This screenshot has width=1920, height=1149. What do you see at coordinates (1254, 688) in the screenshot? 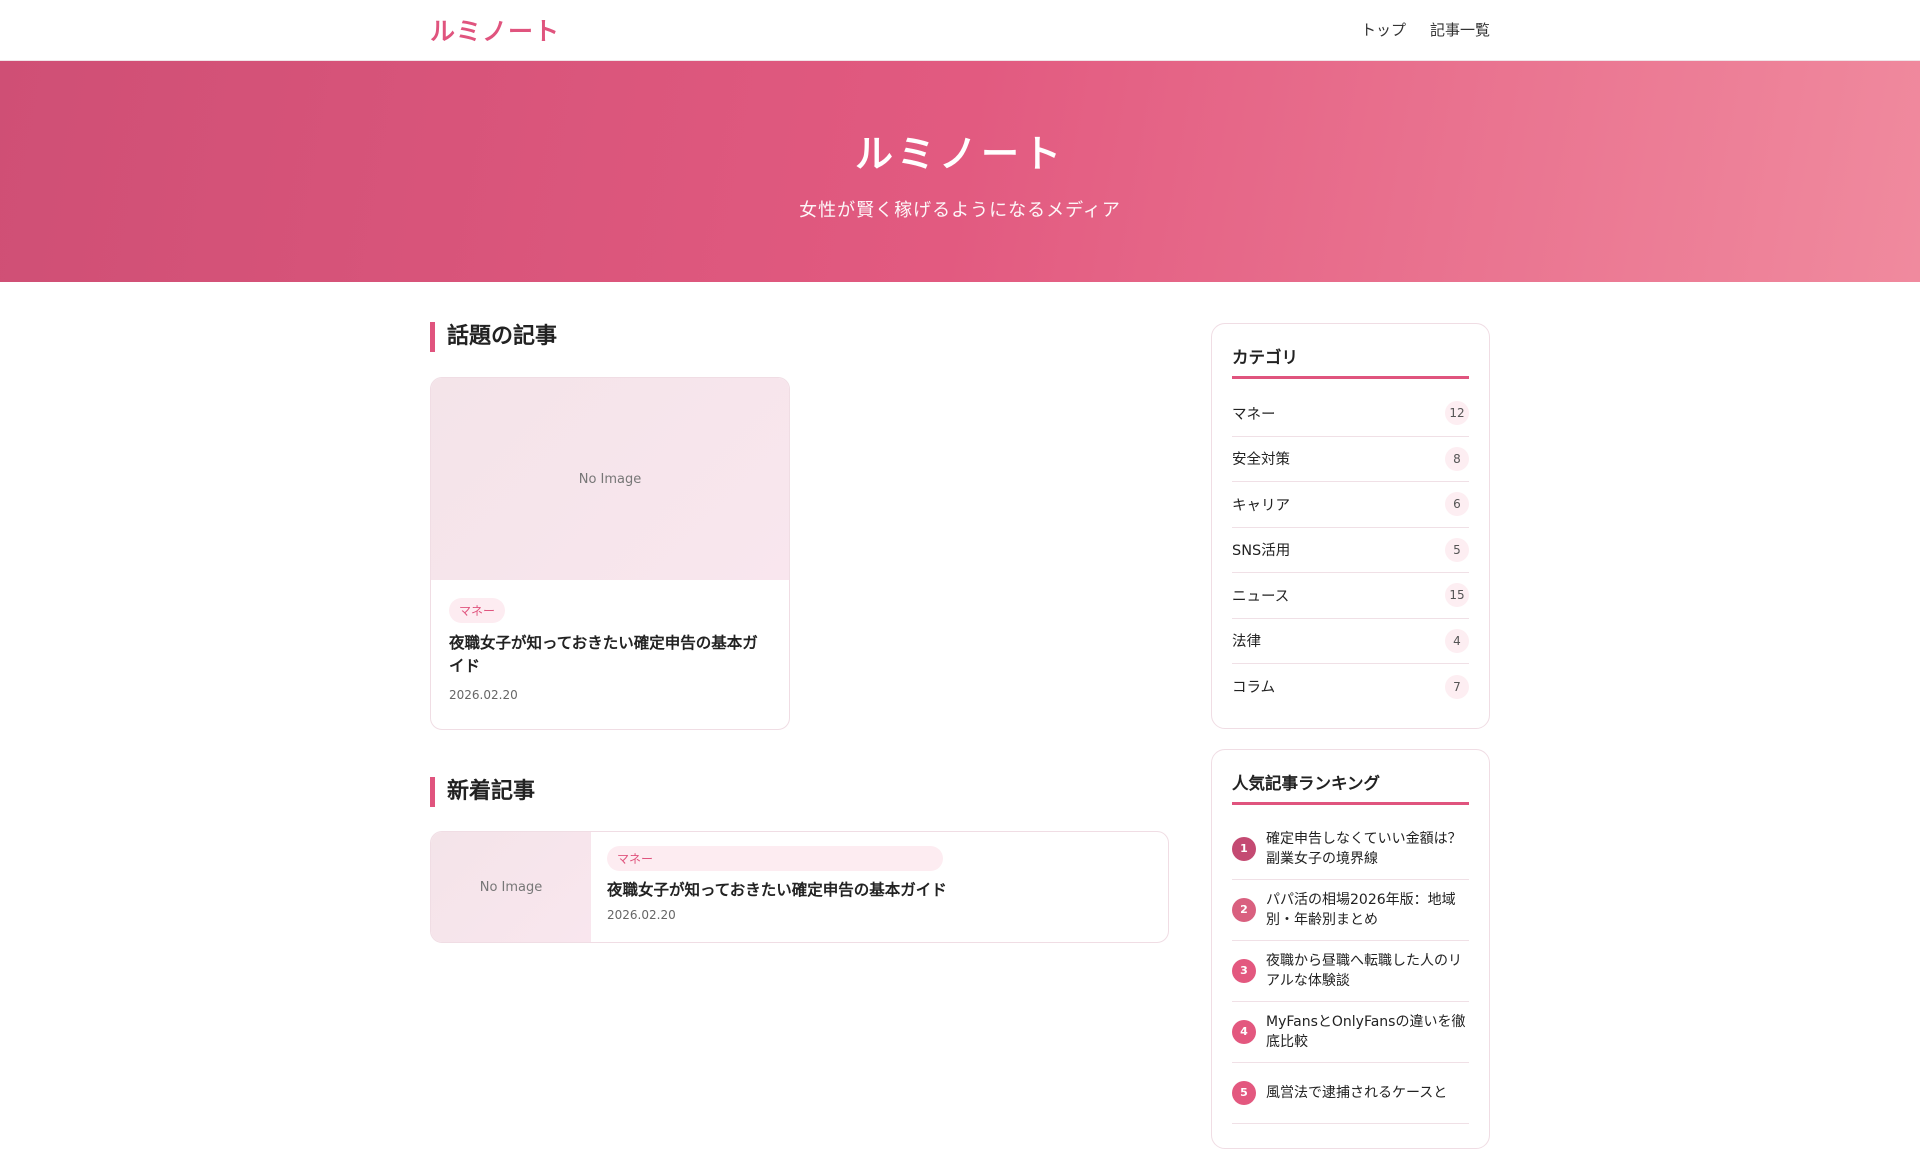
I see `category-label: コラム` at bounding box center [1254, 688].